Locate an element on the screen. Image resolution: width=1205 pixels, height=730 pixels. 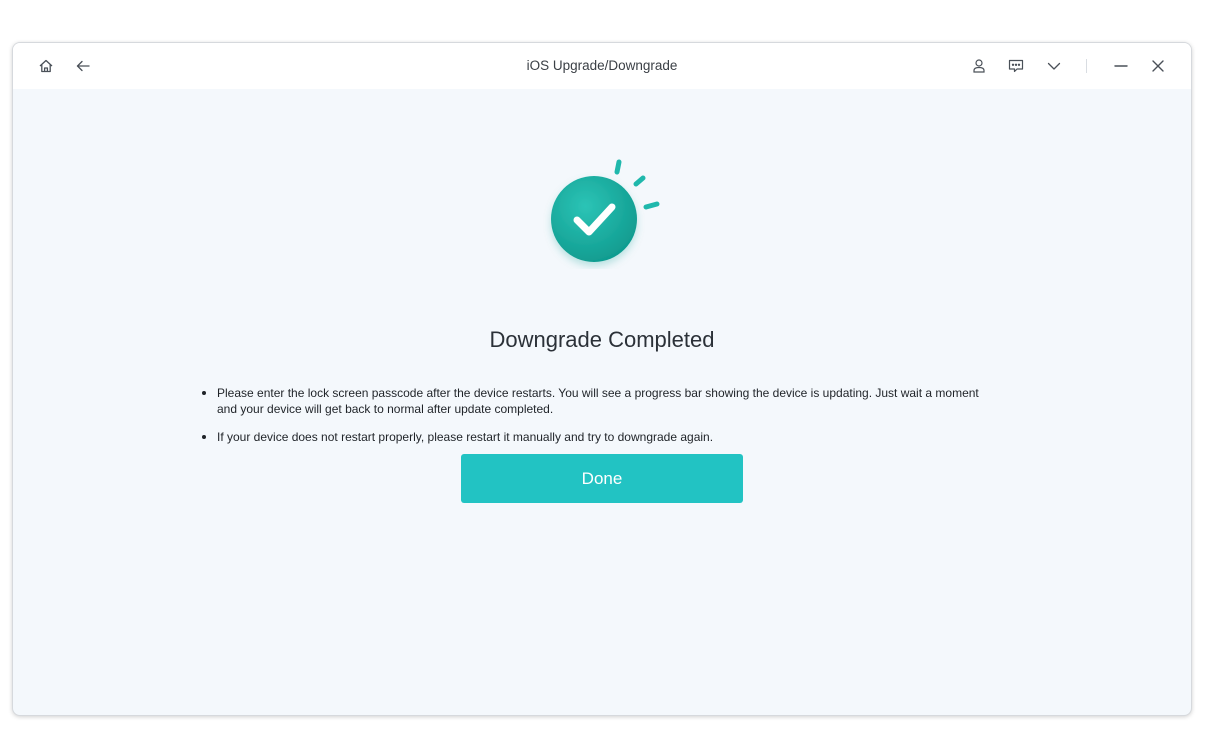
titlebar-divider is located at coordinates (1086, 66).